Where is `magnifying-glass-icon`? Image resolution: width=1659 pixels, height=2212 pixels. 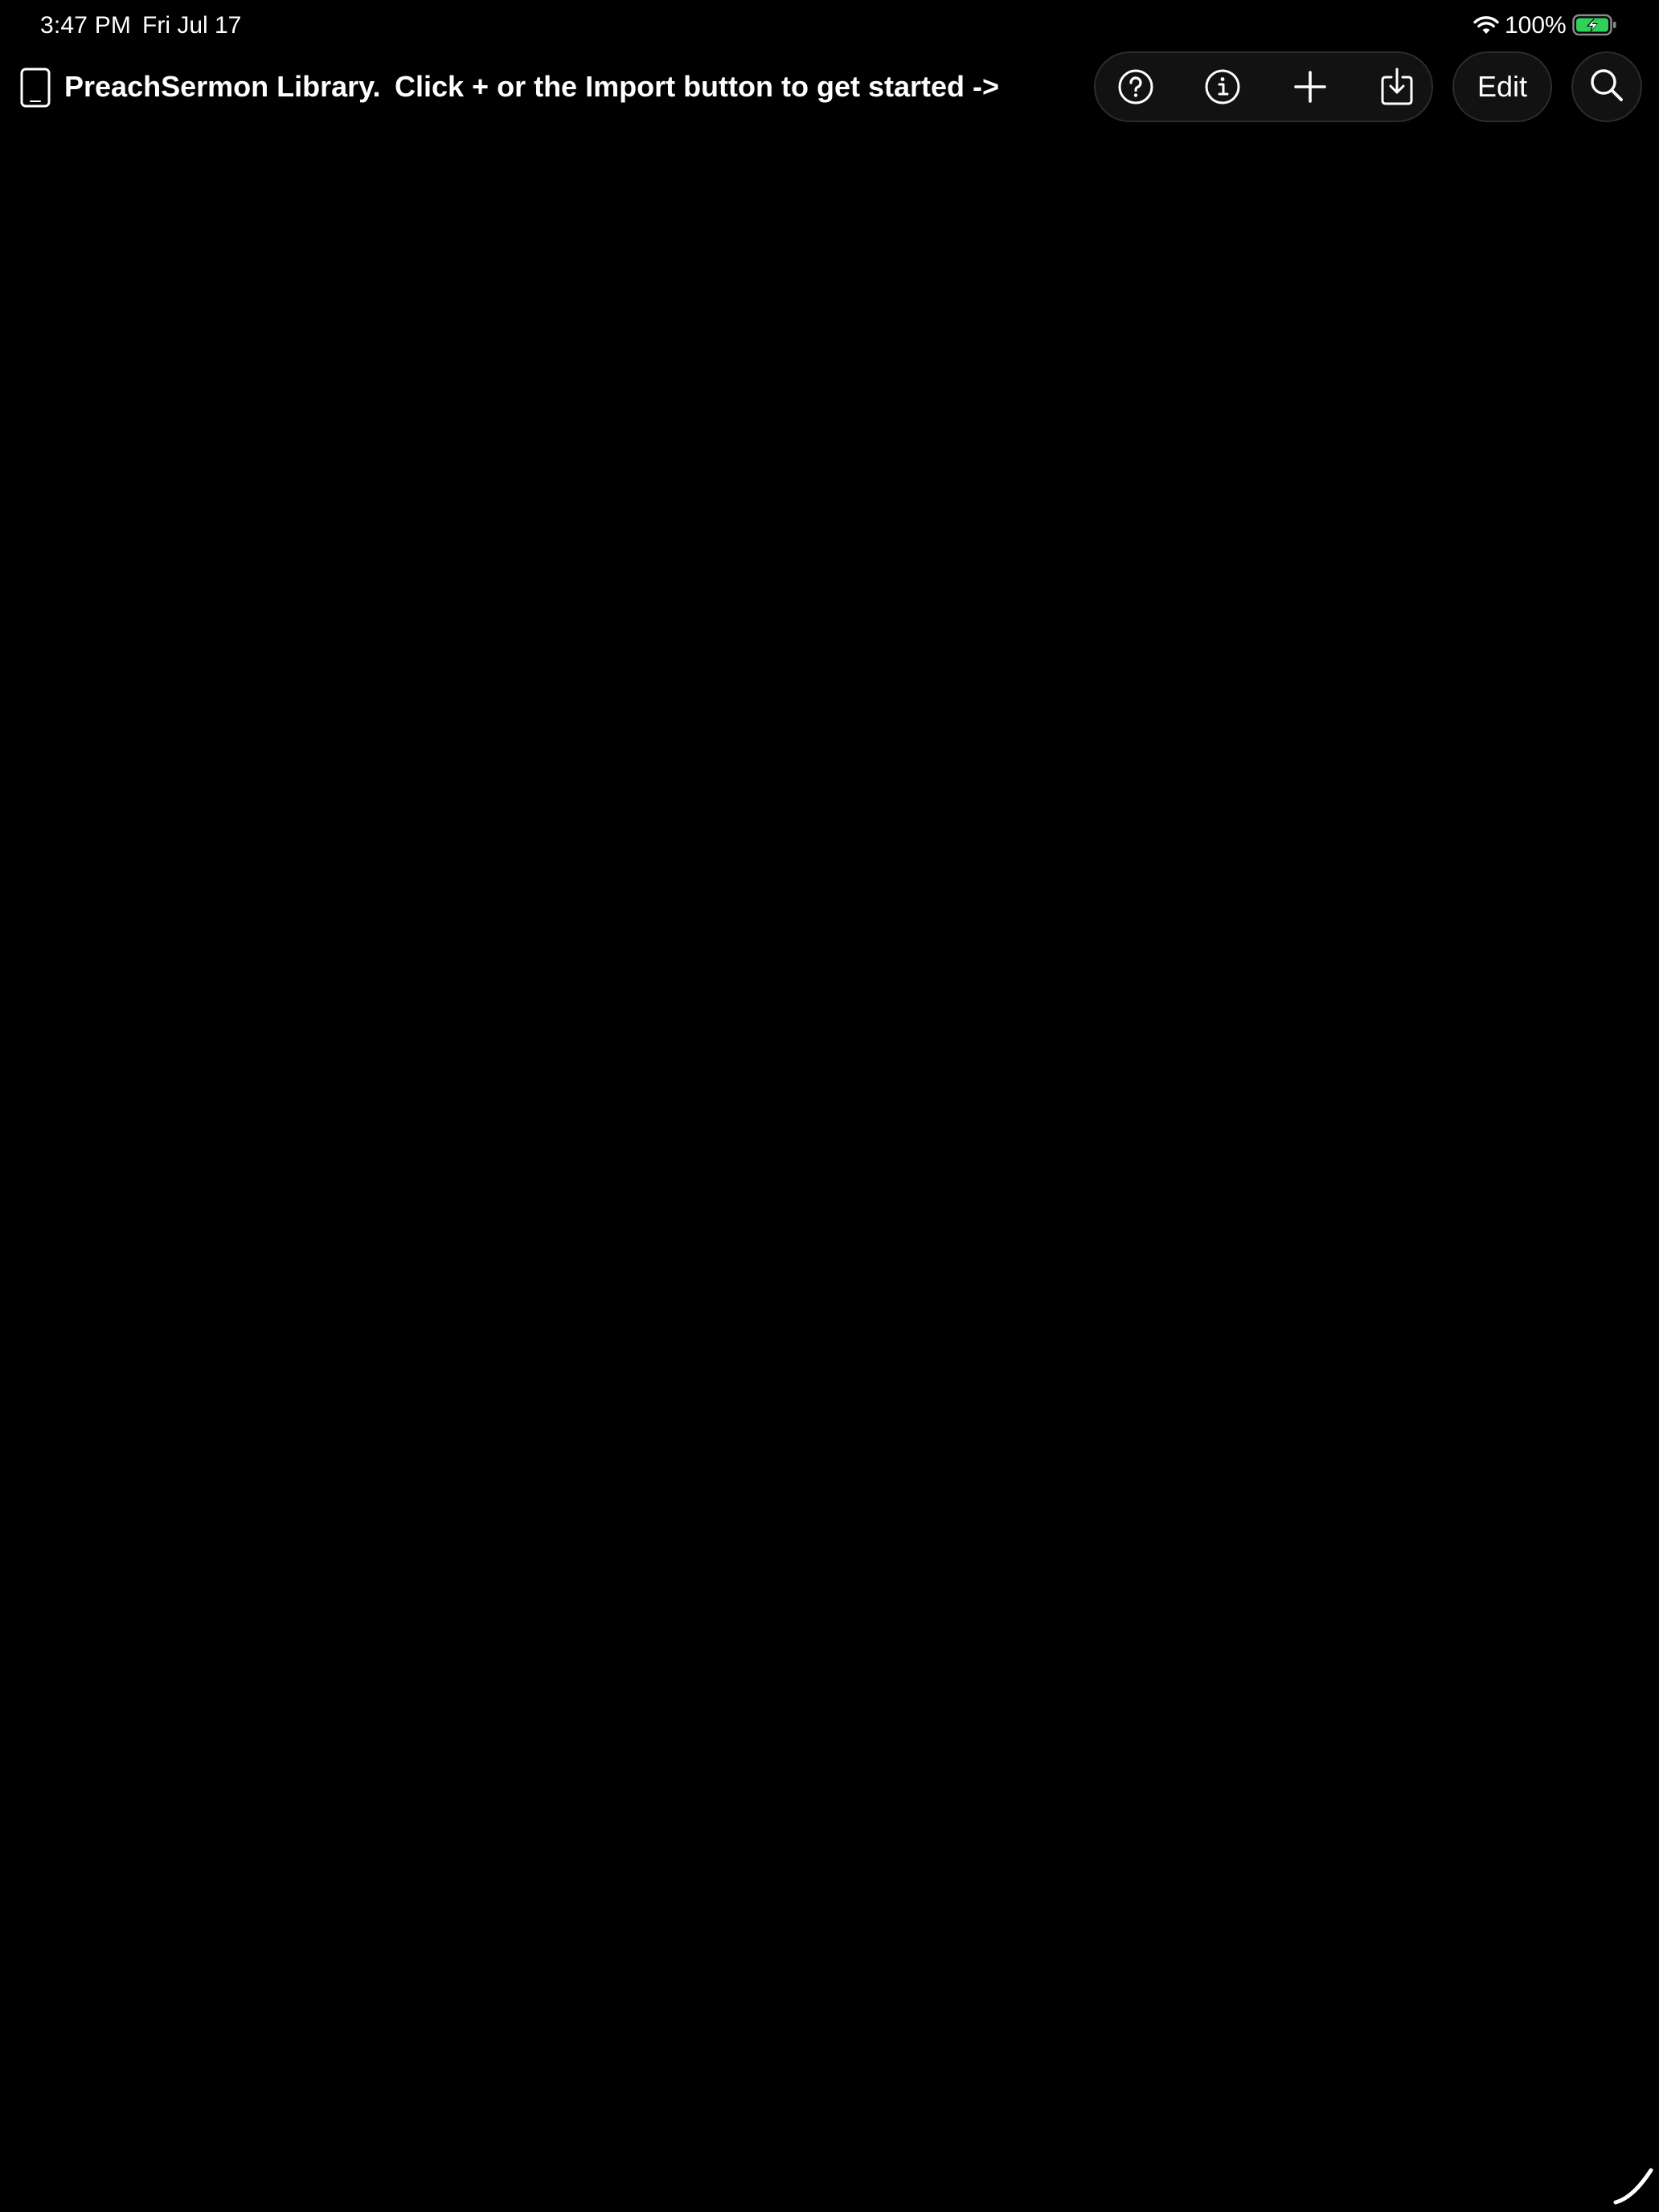 magnifying-glass-icon is located at coordinates (1606, 87).